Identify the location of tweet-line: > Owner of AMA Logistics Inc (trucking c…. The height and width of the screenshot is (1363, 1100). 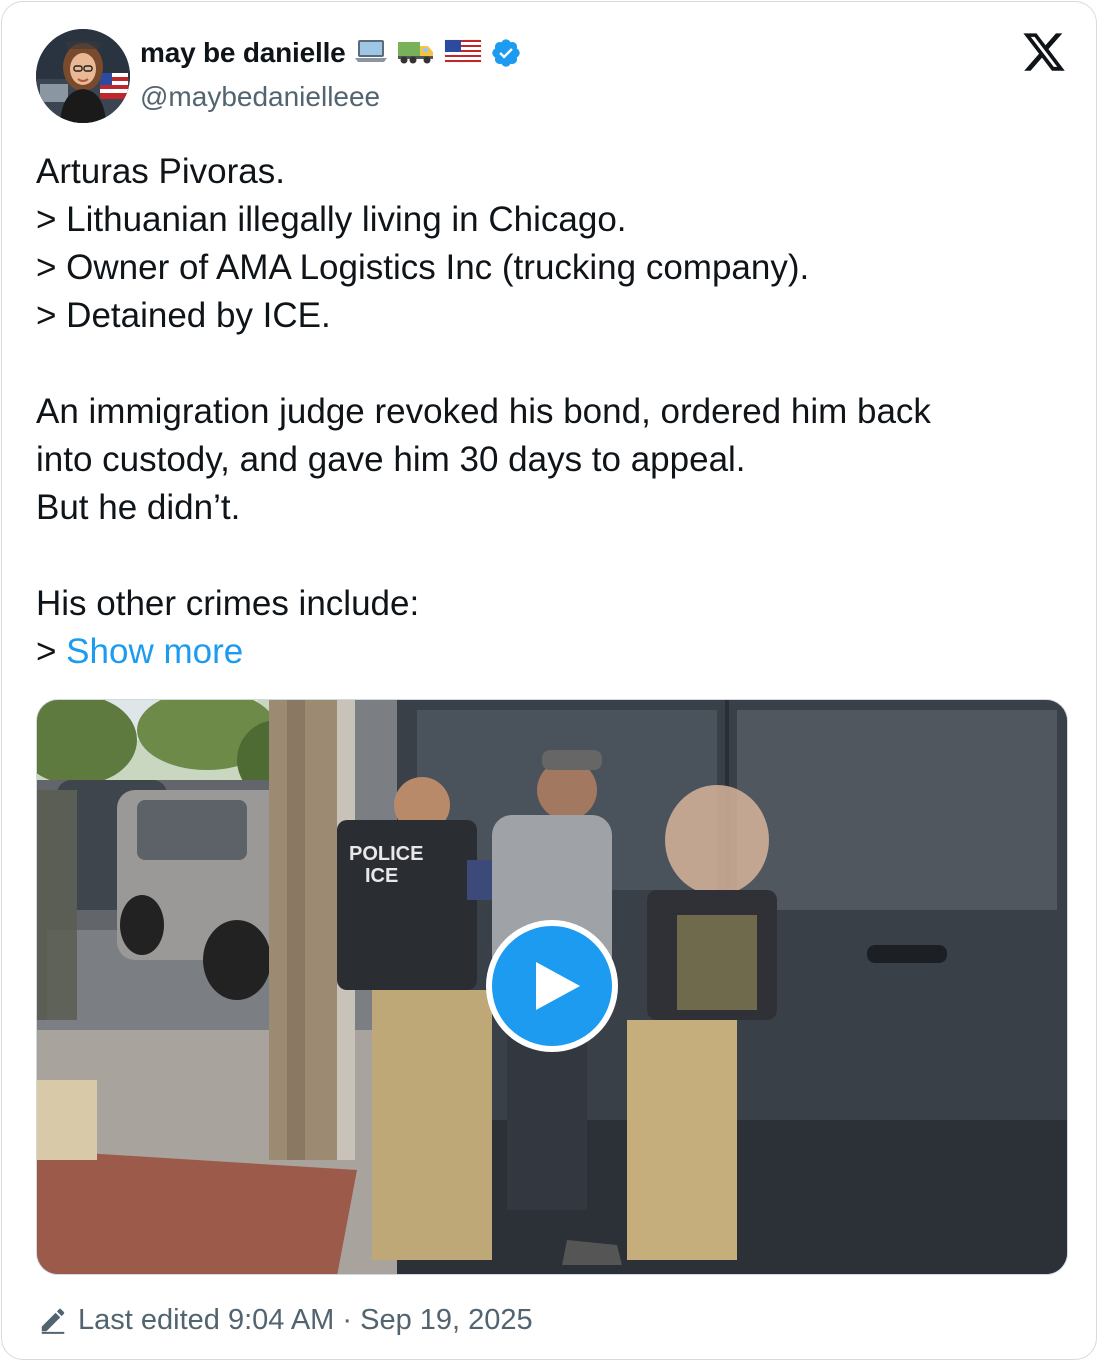
(423, 267).